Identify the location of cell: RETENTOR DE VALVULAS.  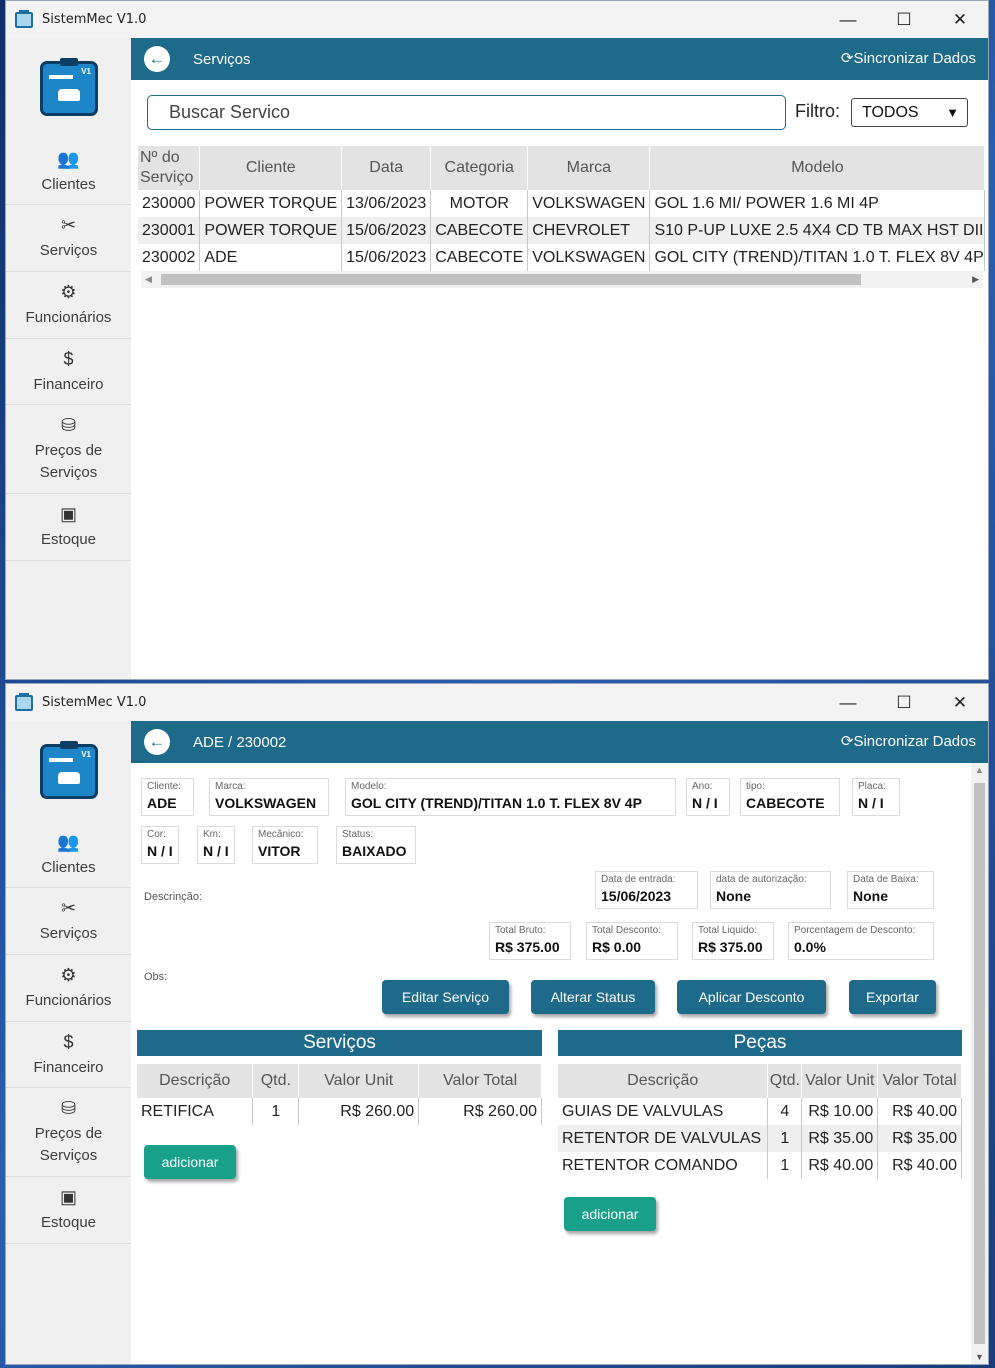
(663, 1138).